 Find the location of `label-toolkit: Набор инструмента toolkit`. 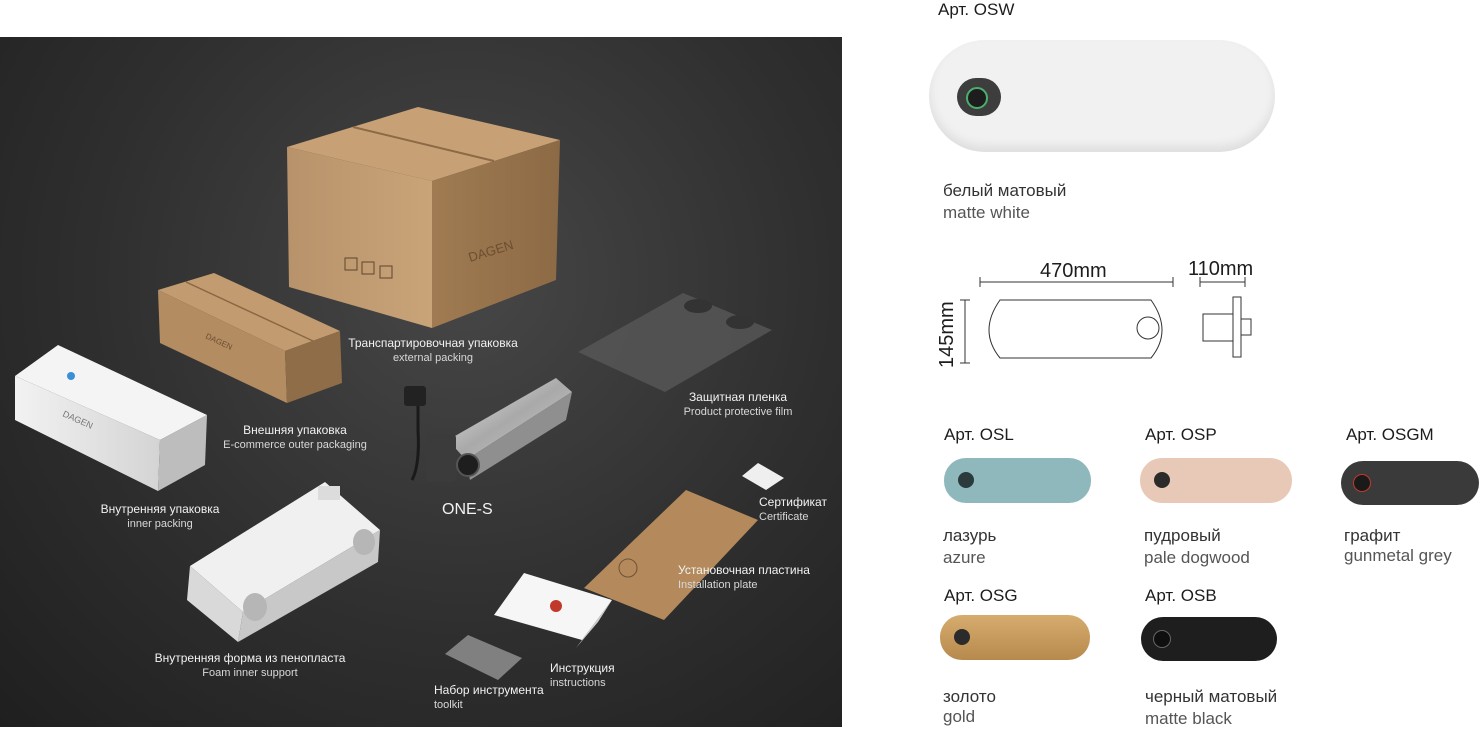

label-toolkit: Набор инструмента toolkit is located at coordinates (499, 698).